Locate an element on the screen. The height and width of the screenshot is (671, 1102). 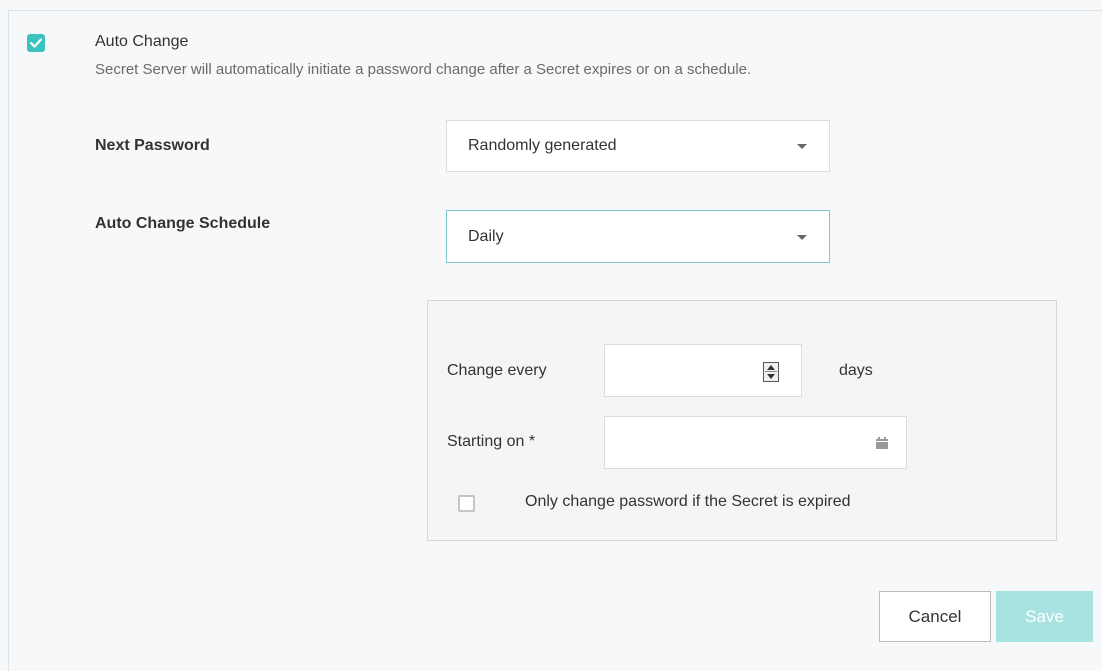
checkmark-icon is located at coordinates (36, 43).